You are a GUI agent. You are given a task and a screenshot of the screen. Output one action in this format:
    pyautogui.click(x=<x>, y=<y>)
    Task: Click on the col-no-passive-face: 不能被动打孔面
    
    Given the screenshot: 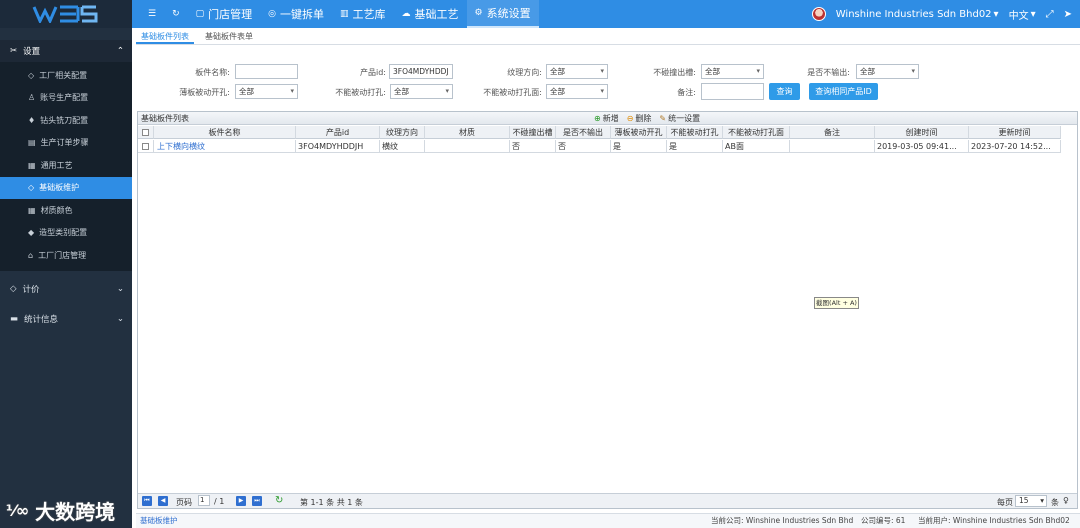 What is the action you would take?
    pyautogui.click(x=756, y=132)
    